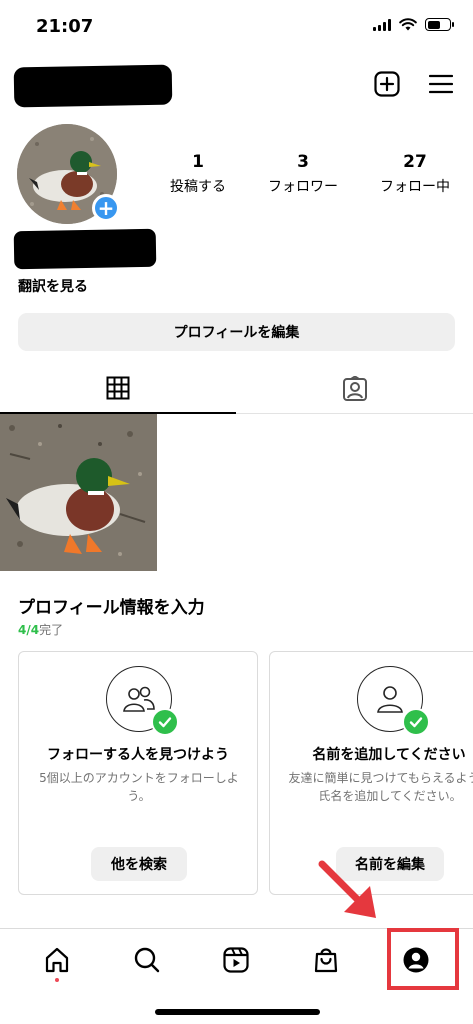  I want to click on complete-profile-progress: 4/4完了, so click(40, 629).